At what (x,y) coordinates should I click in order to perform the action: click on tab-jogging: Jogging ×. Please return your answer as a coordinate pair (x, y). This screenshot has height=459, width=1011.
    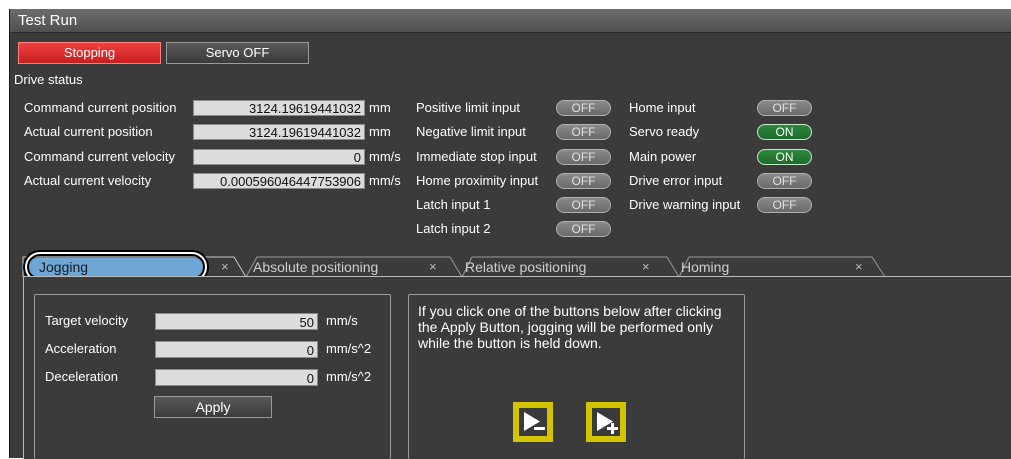
    Looking at the image, I should click on (135, 267).